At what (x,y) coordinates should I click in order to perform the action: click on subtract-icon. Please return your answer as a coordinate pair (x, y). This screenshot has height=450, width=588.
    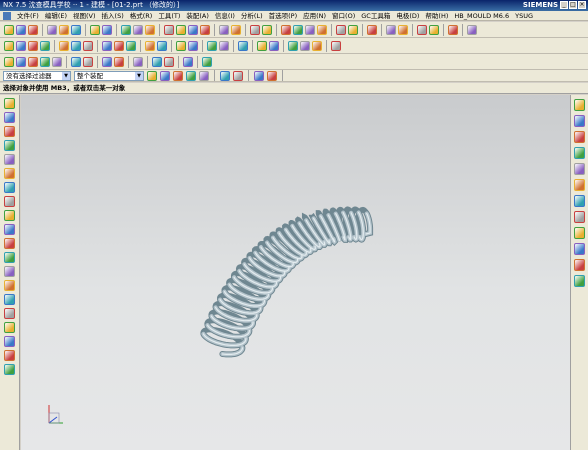
    Looking at the image, I should click on (76, 45).